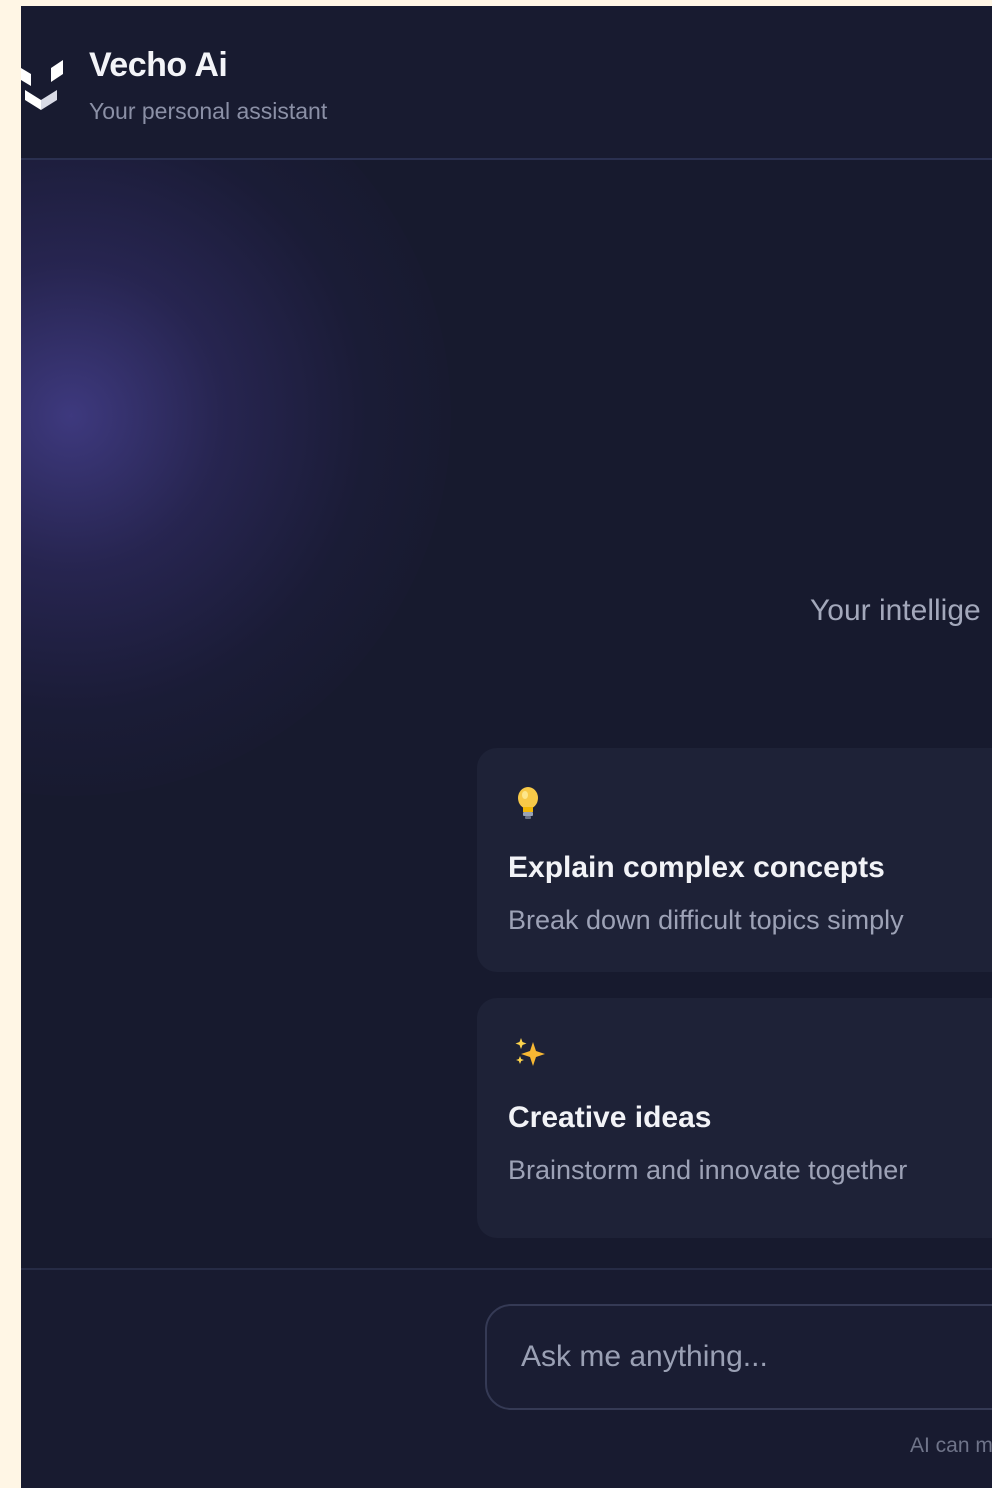 Image resolution: width=992 pixels, height=1488 pixels. What do you see at coordinates (755, 1357) in the screenshot?
I see `chat-input` at bounding box center [755, 1357].